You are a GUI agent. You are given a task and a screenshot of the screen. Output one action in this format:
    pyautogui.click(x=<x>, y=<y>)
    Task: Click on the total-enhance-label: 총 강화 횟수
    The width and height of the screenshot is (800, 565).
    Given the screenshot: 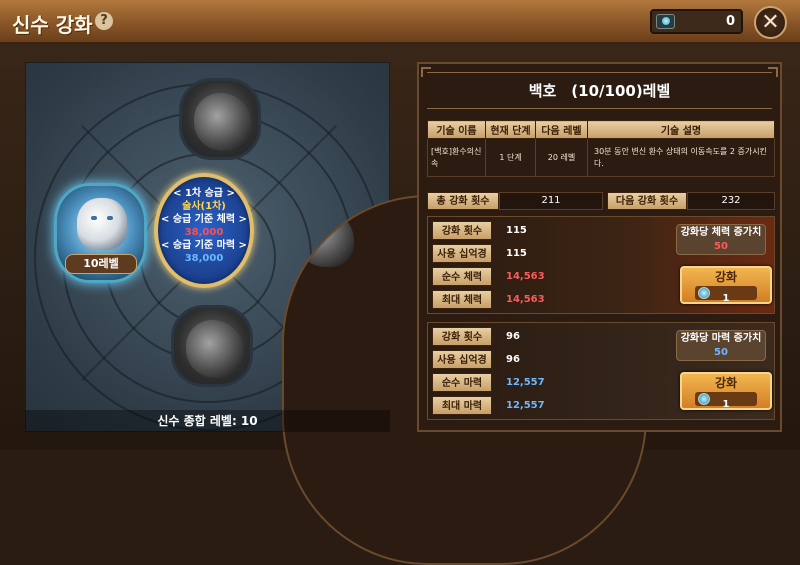 What is the action you would take?
    pyautogui.click(x=463, y=201)
    